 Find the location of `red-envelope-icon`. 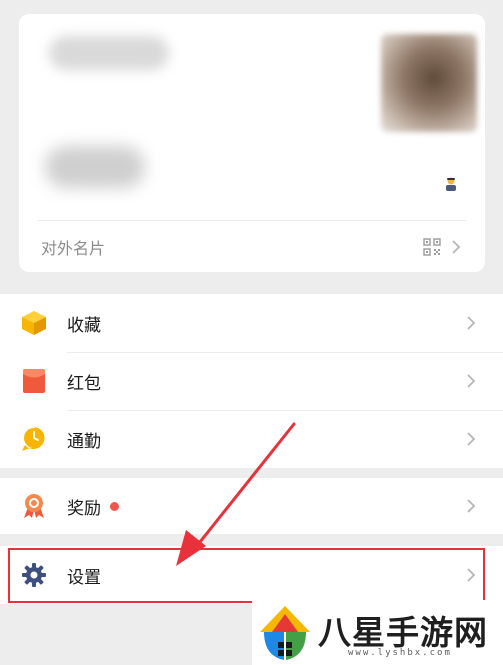

red-envelope-icon is located at coordinates (34, 381).